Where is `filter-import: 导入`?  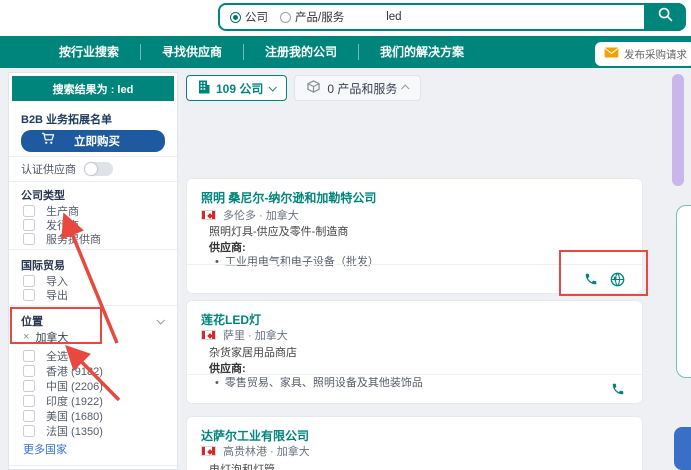 filter-import: 导入 is located at coordinates (94, 281).